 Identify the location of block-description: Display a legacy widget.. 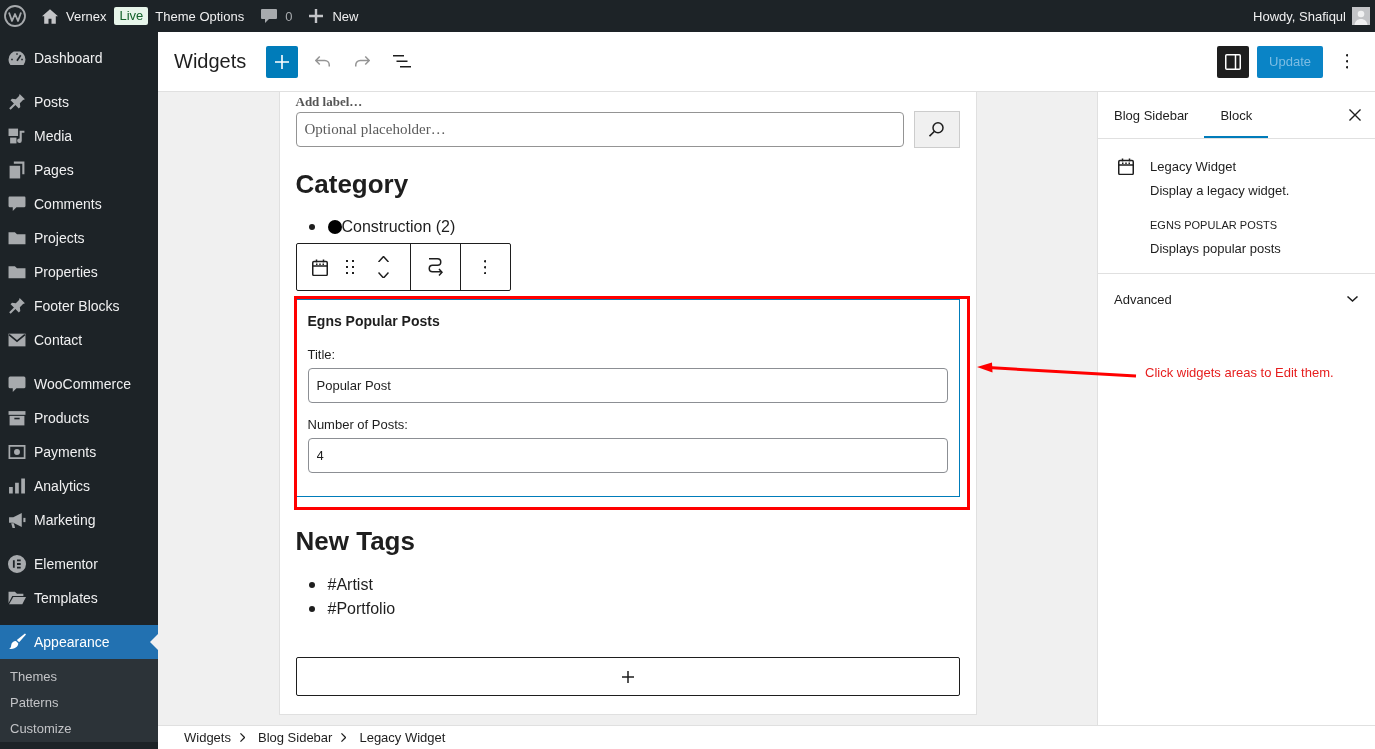
(1220, 191).